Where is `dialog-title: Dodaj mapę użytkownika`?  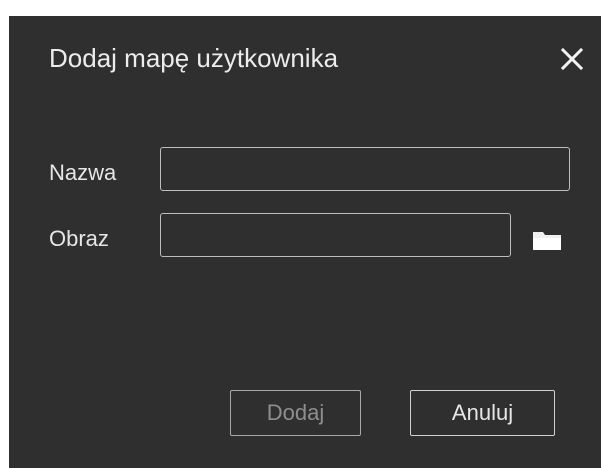
dialog-title: Dodaj mapę użytkownika is located at coordinates (194, 58).